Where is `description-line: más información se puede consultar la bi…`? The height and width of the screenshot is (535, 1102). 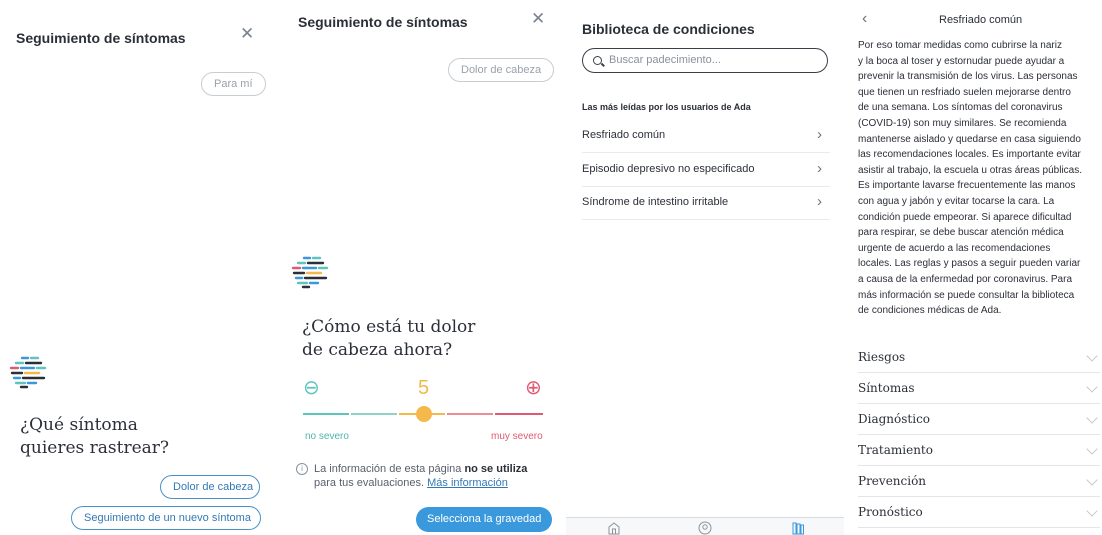
description-line: más información se puede consultar la bi… is located at coordinates (966, 295).